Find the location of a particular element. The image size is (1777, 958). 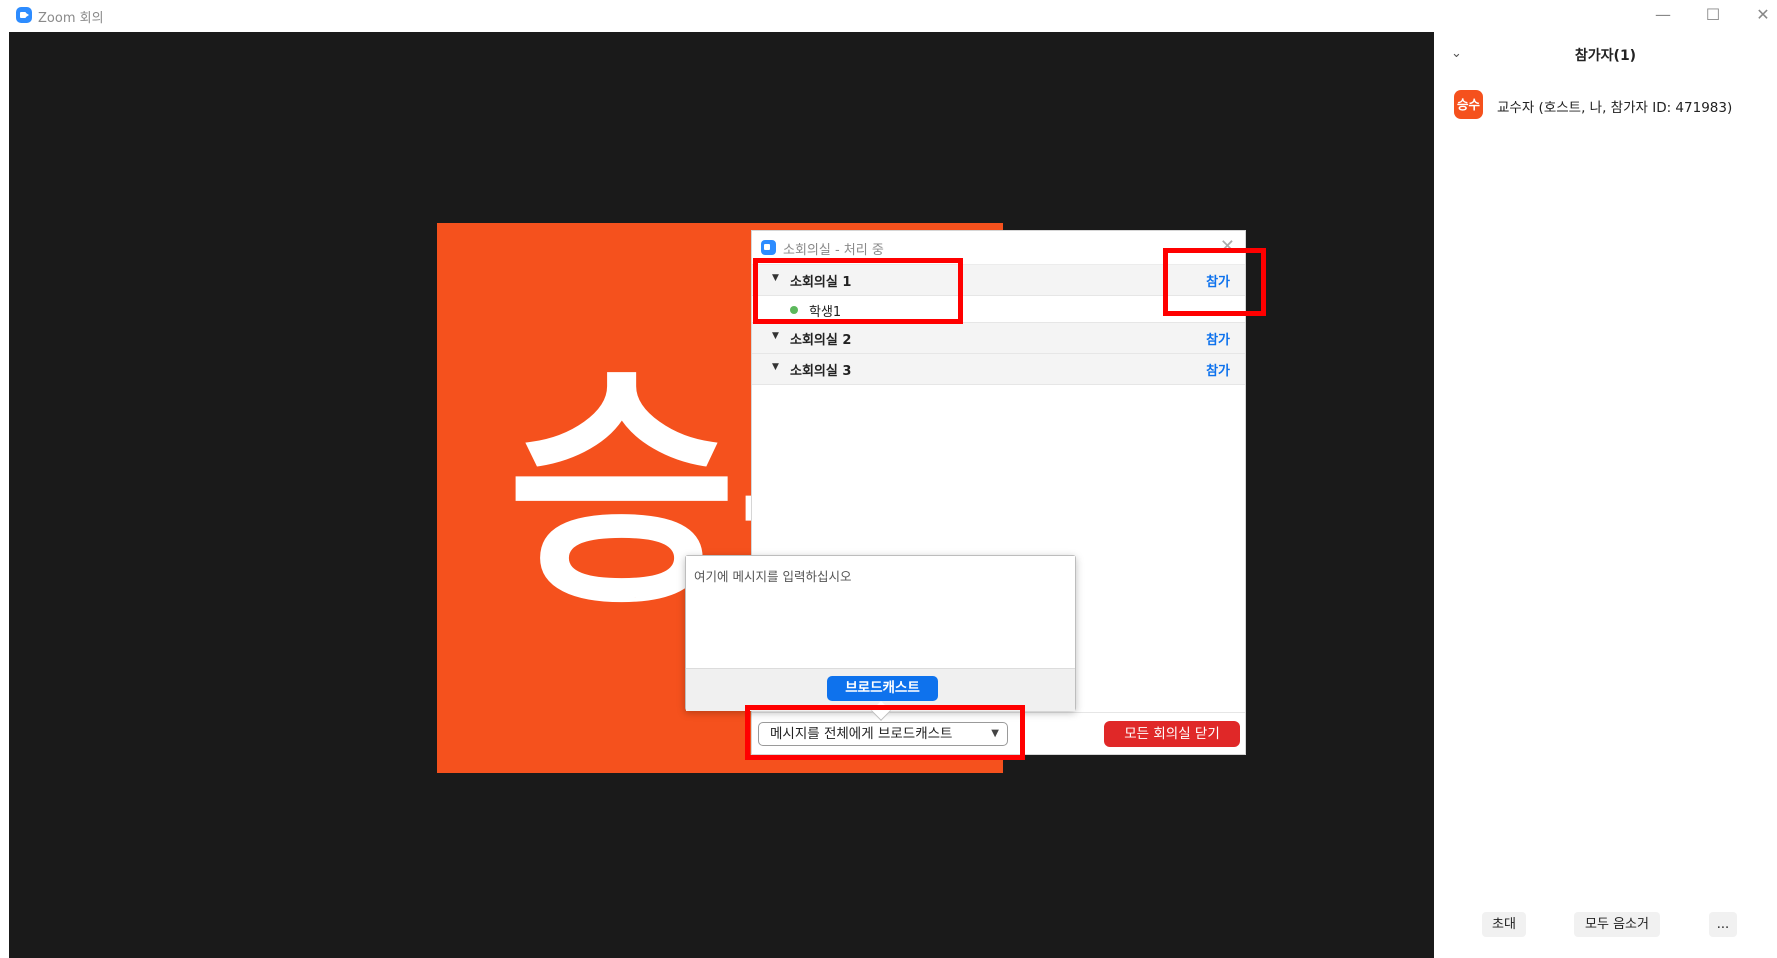

room-name: 소회의실 2 is located at coordinates (821, 340).